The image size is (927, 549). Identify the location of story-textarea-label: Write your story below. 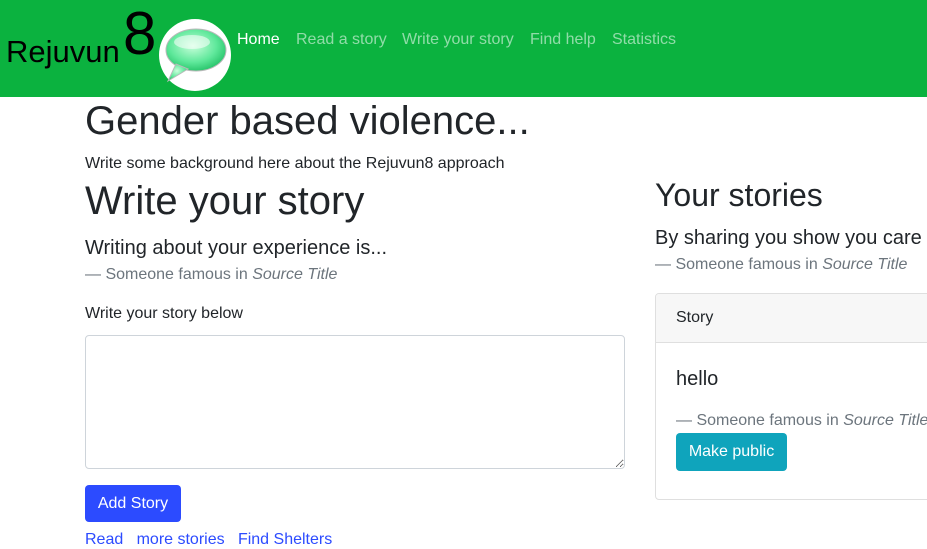
(164, 313).